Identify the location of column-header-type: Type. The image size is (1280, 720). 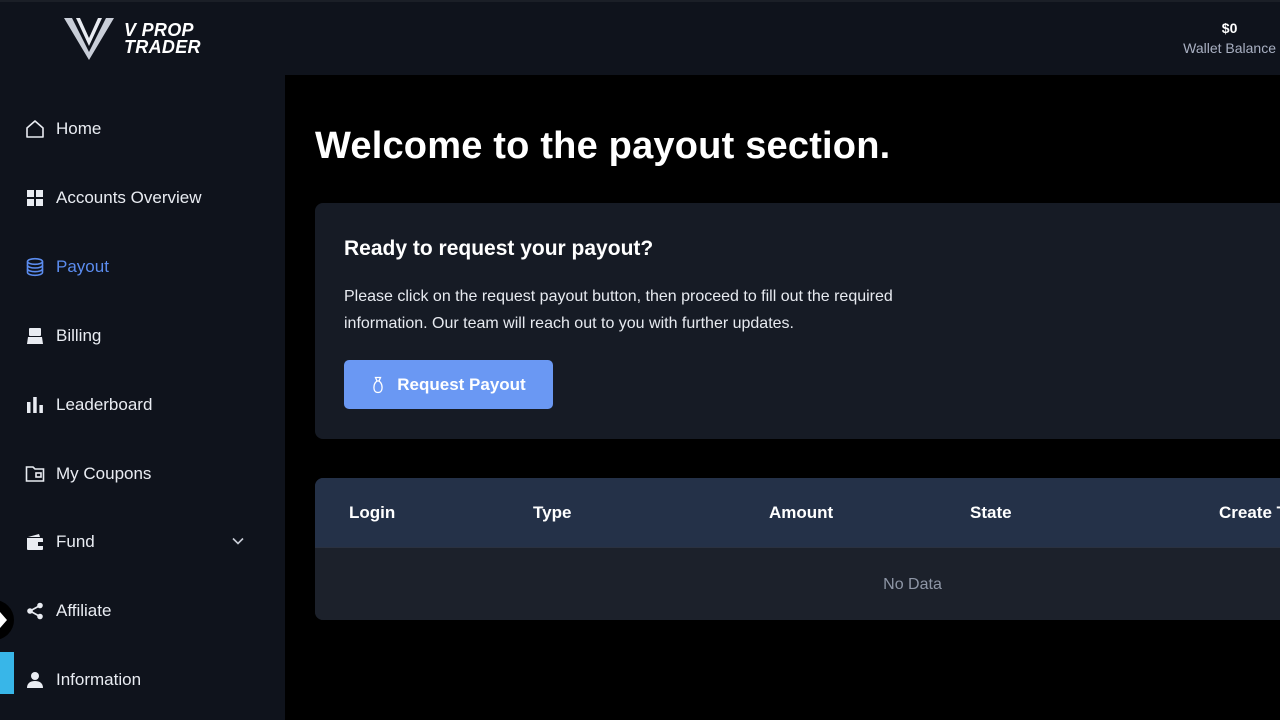
(552, 513).